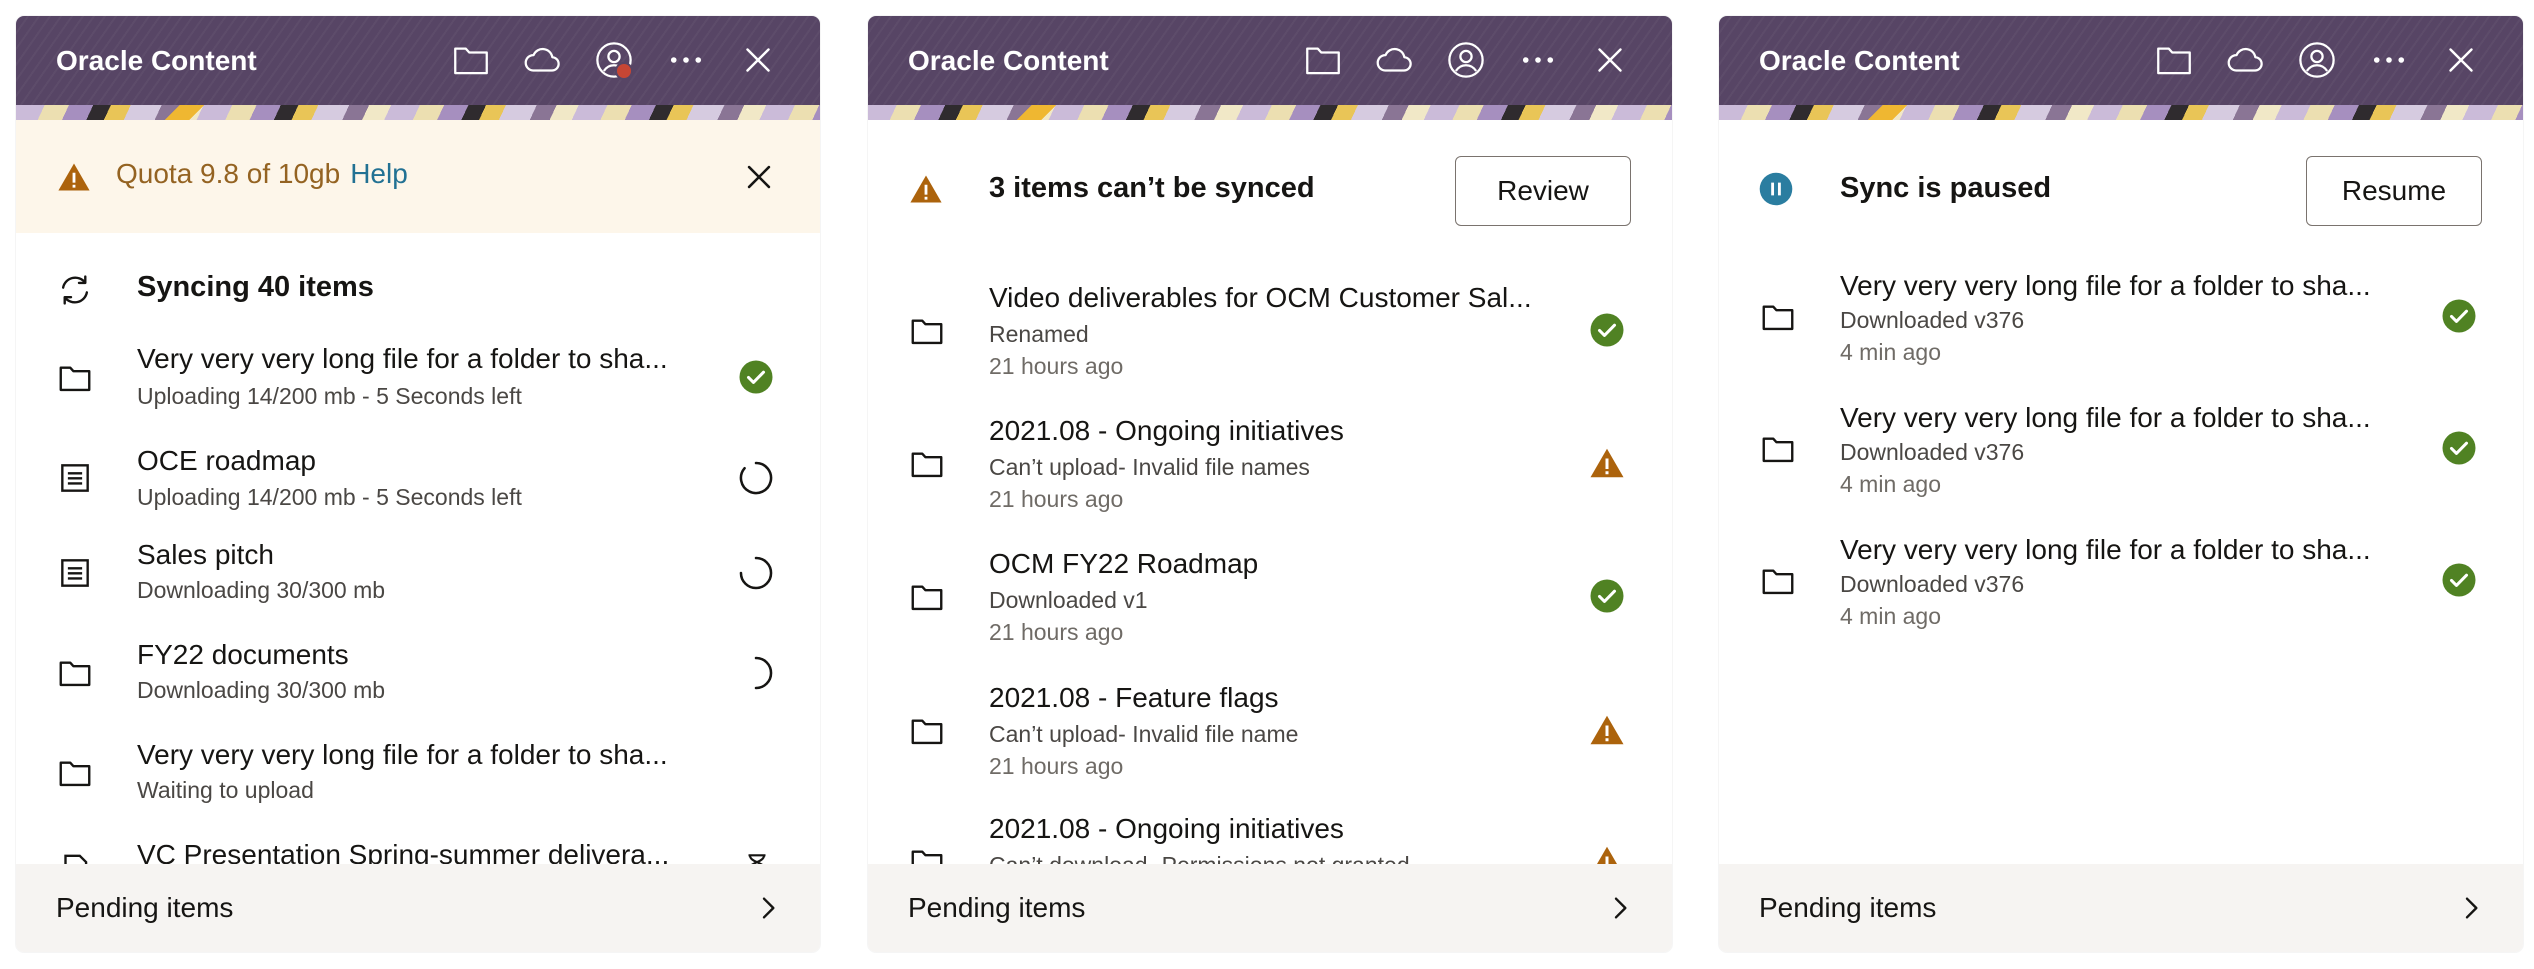 This screenshot has width=2534, height=969. I want to click on ppt-file-icon, so click(75, 857).